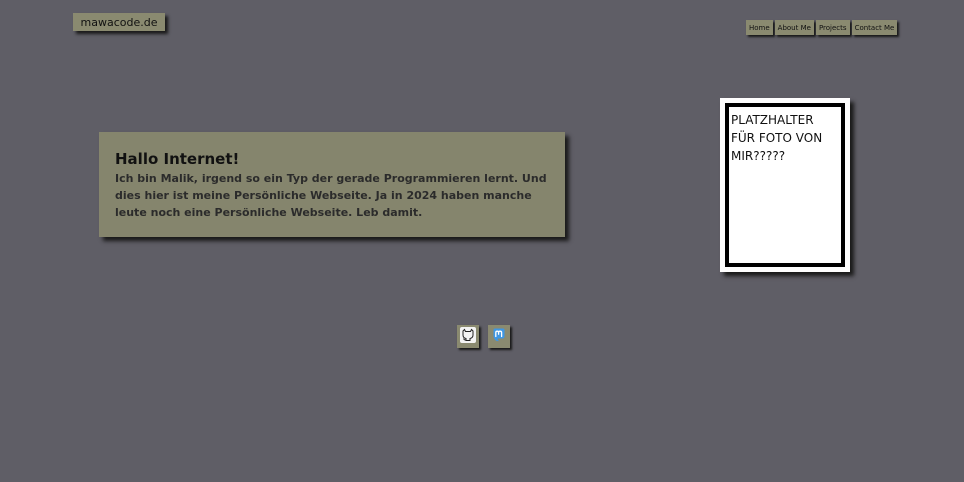 The image size is (964, 482). I want to click on mastodon-link, so click(499, 336).